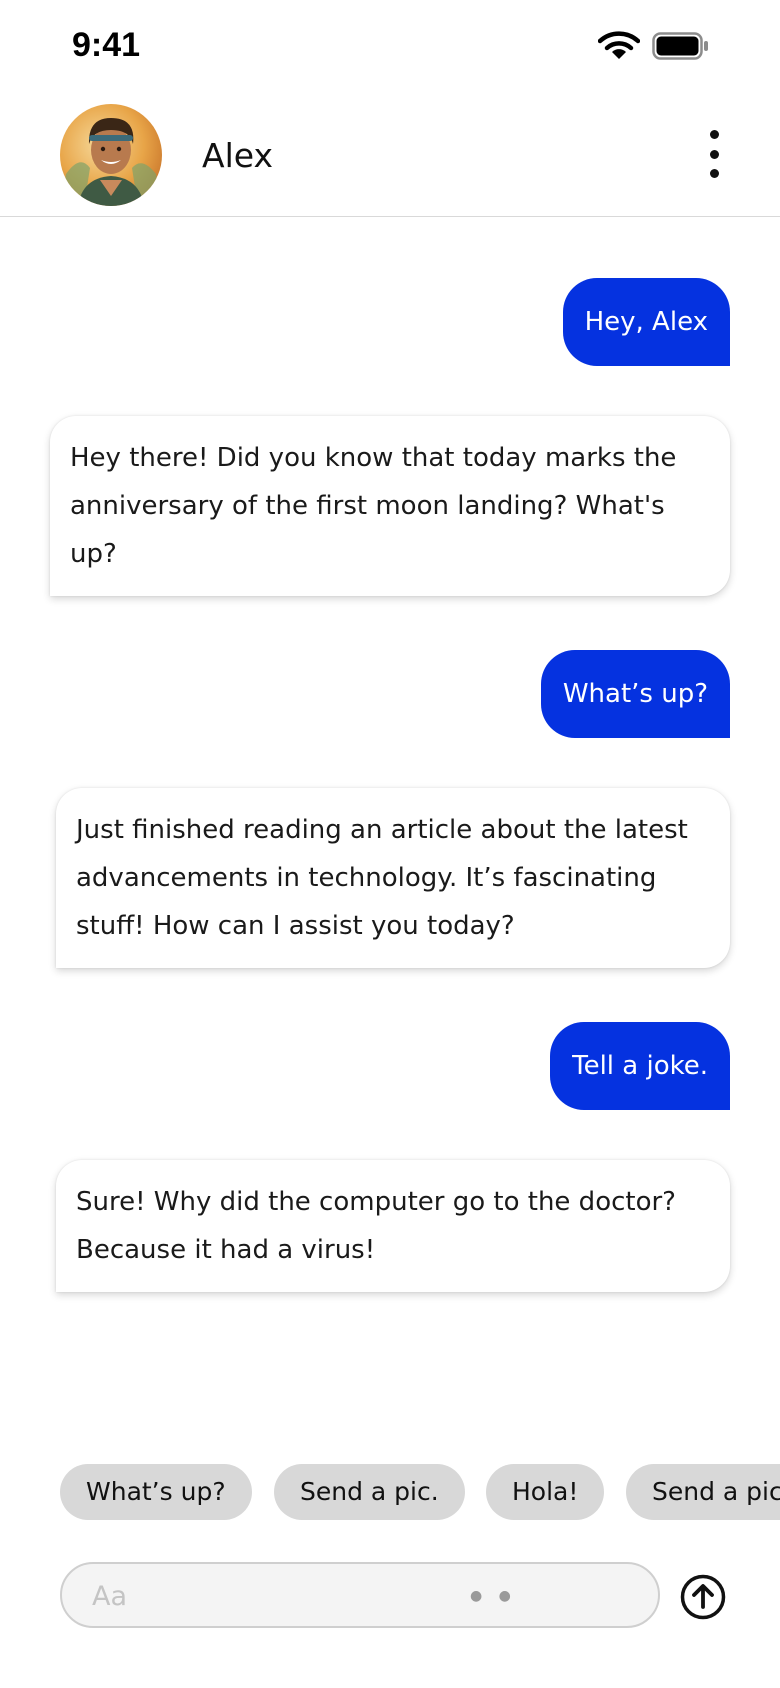  I want to click on message-composer: ● ●, so click(360, 1595).